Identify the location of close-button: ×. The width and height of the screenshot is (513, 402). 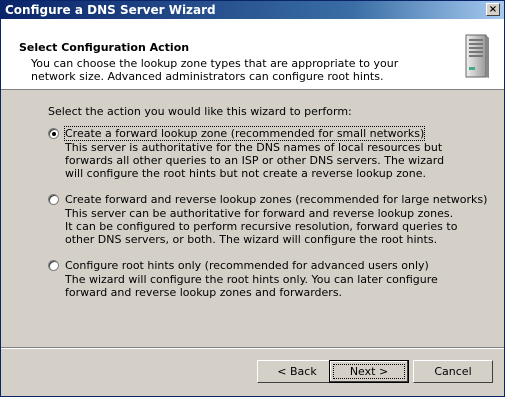
(493, 9).